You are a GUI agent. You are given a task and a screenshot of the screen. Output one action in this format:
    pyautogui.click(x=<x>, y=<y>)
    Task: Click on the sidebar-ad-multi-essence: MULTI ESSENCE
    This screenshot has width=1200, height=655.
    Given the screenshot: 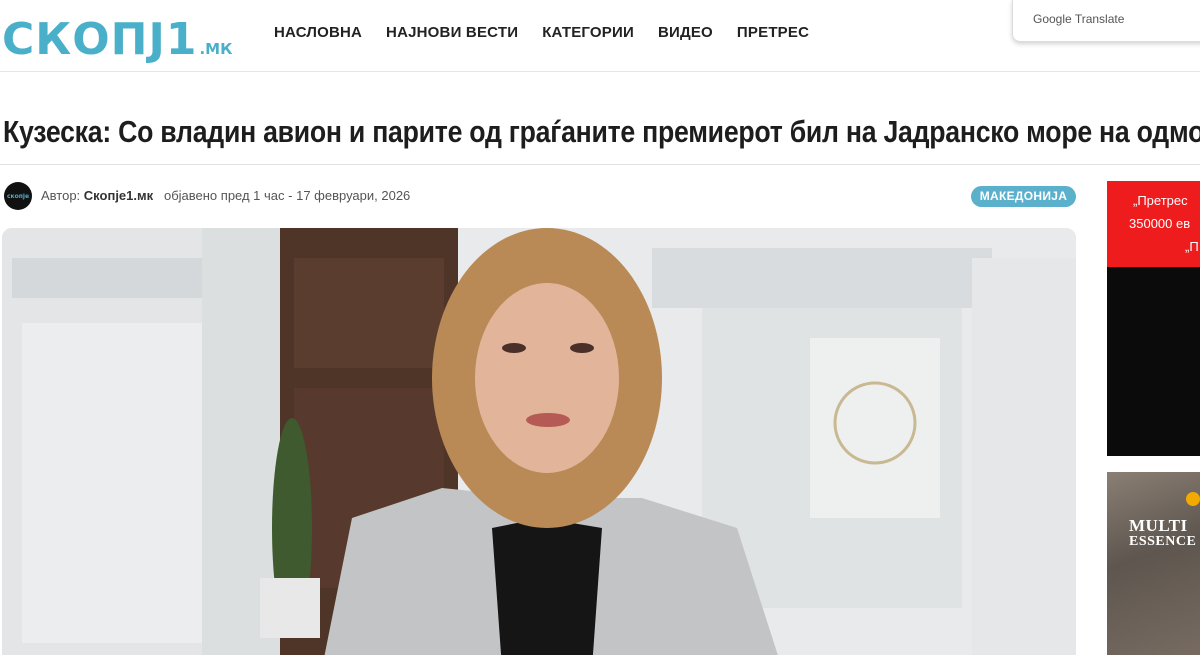 What is the action you would take?
    pyautogui.click(x=1153, y=563)
    